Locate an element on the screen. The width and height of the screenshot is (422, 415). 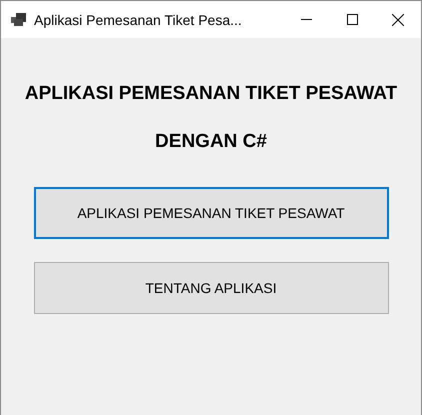
close-icon is located at coordinates (398, 20).